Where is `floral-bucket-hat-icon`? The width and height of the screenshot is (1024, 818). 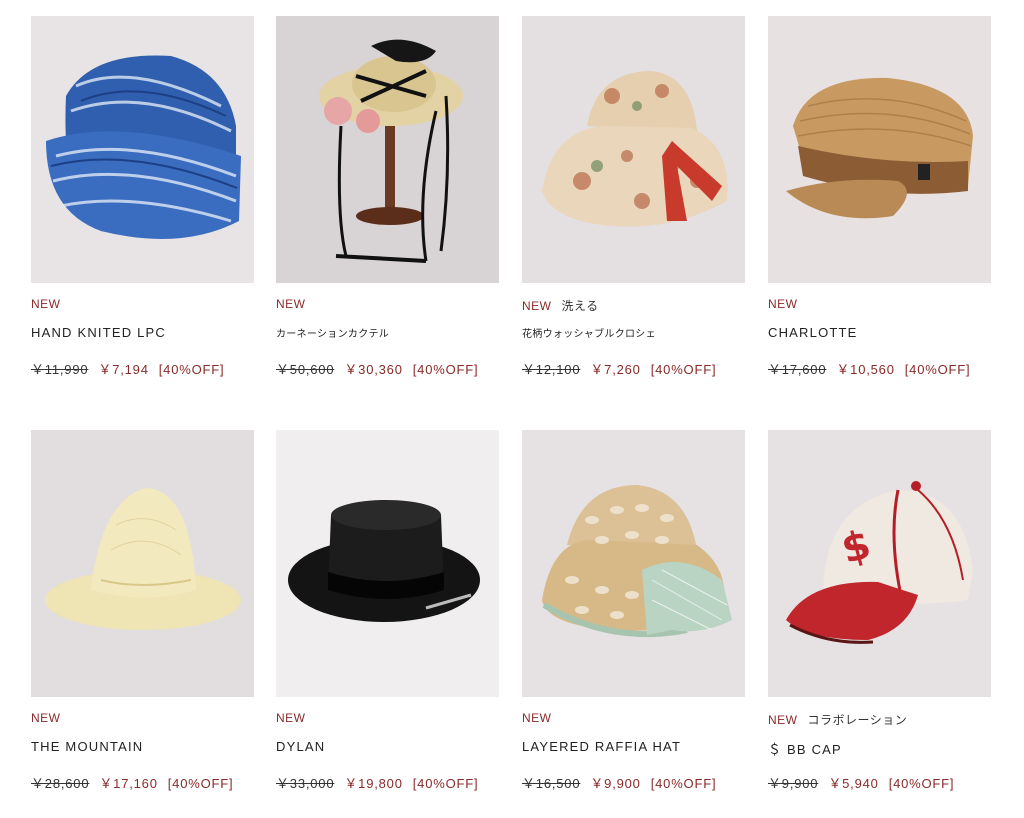
floral-bucket-hat-icon is located at coordinates (633, 149).